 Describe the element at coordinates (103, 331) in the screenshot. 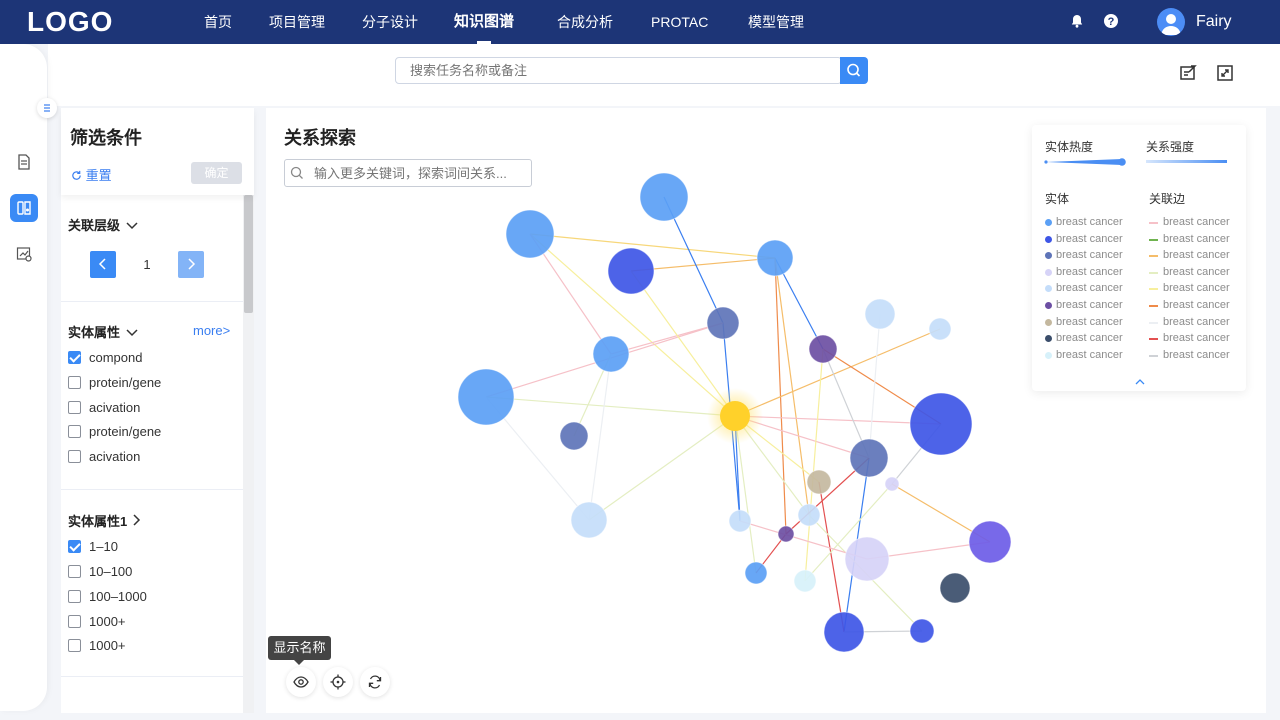

I see `entity-attr-section-title: 实体属性` at that location.